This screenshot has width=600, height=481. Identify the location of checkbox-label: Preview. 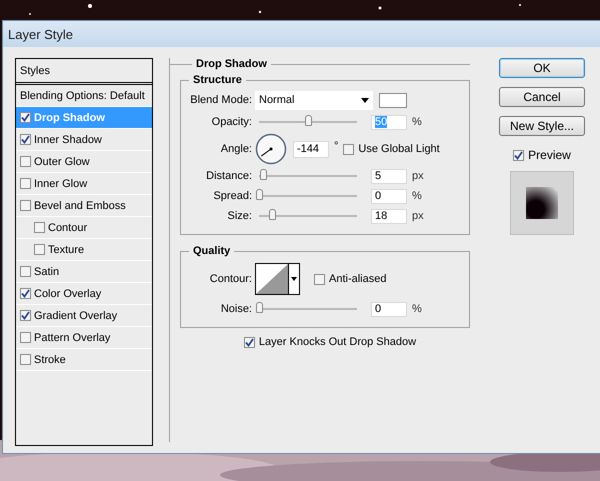
(549, 155).